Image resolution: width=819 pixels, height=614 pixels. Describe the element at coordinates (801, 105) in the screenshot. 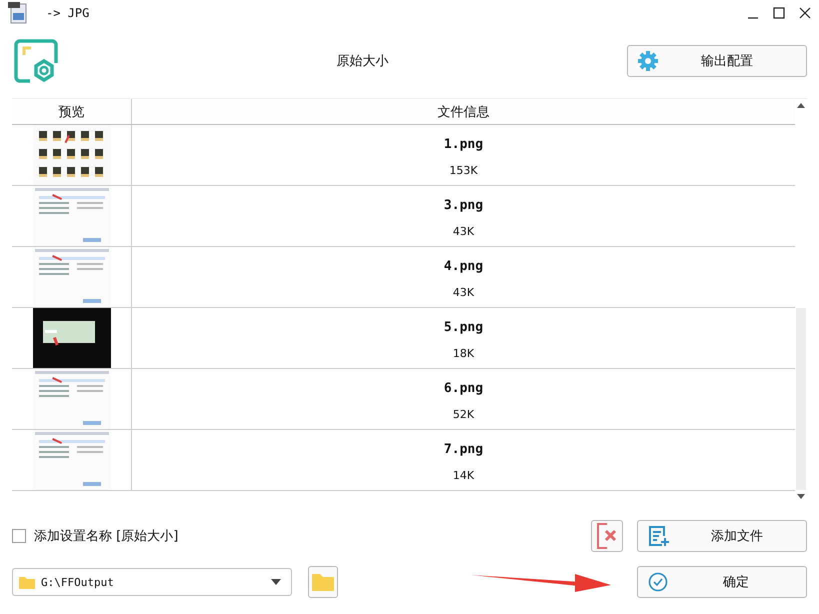

I see `scroll-up-icon` at that location.